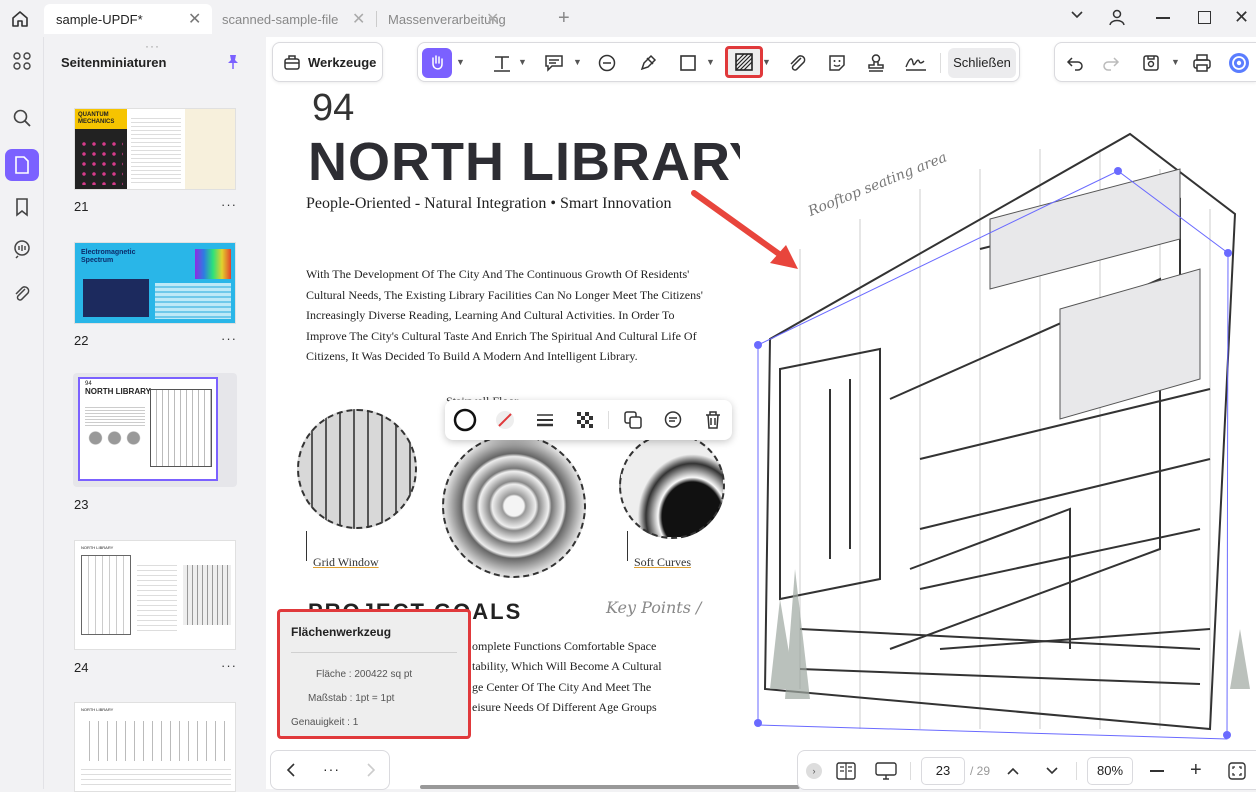  Describe the element at coordinates (505, 420) in the screenshot. I see `fill-color-icon` at that location.